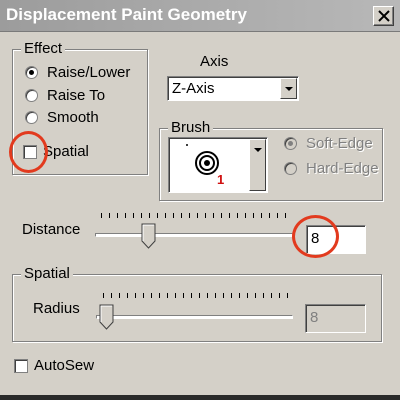 Image resolution: width=400 pixels, height=400 pixels. What do you see at coordinates (214, 61) in the screenshot?
I see `axis-label: Axis` at bounding box center [214, 61].